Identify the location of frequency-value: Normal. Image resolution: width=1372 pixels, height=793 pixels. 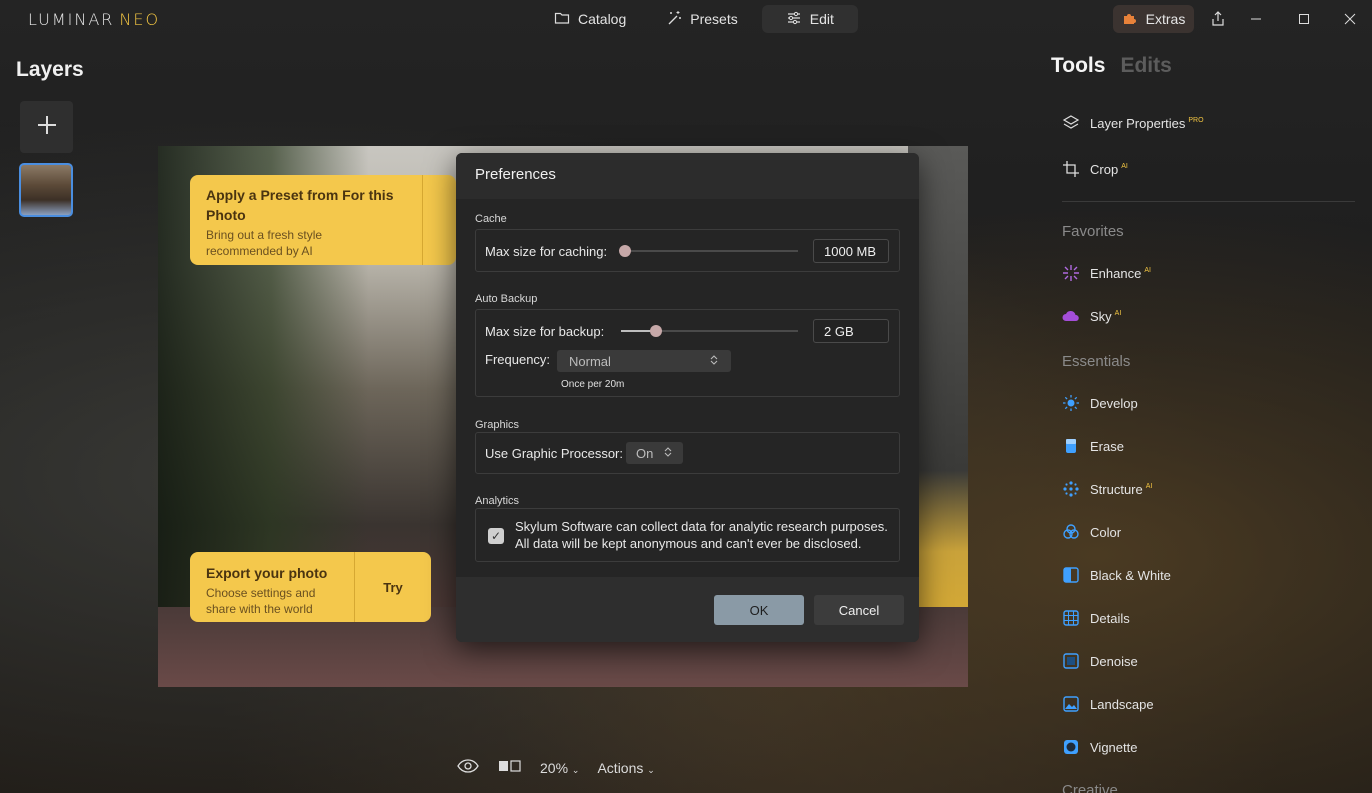
(590, 361).